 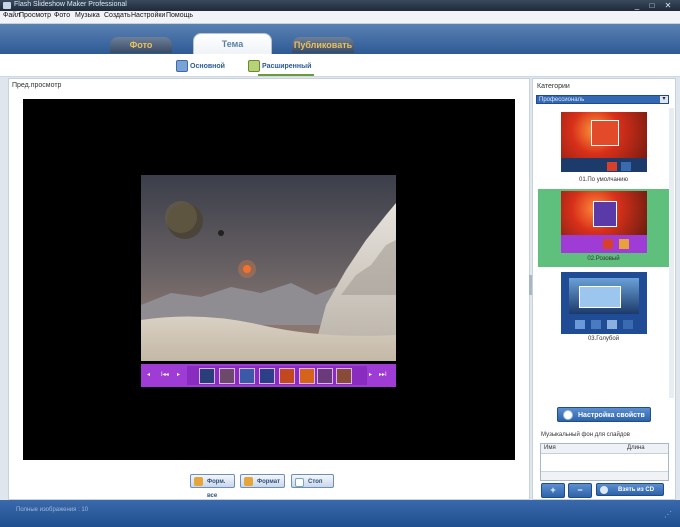 I want to click on theme-card-selected: 02.Розовый, so click(x=603, y=228).